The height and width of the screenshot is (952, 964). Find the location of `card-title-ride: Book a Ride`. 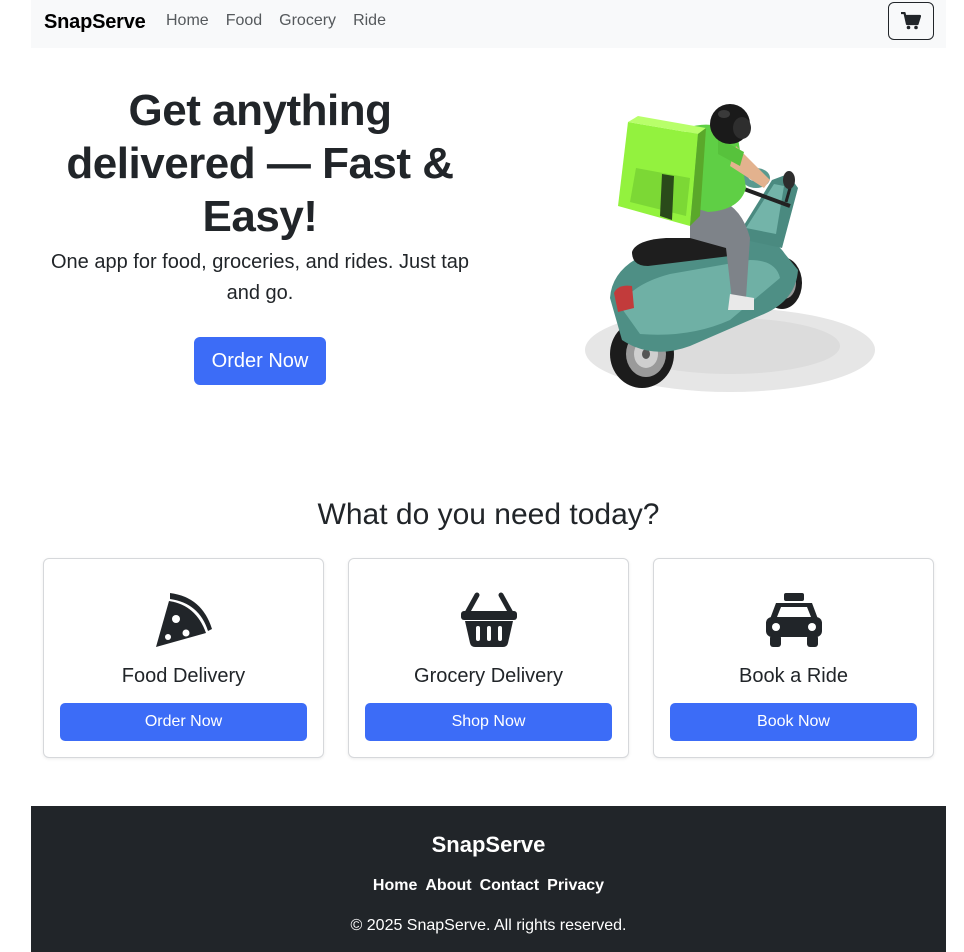

card-title-ride: Book a Ride is located at coordinates (793, 676).